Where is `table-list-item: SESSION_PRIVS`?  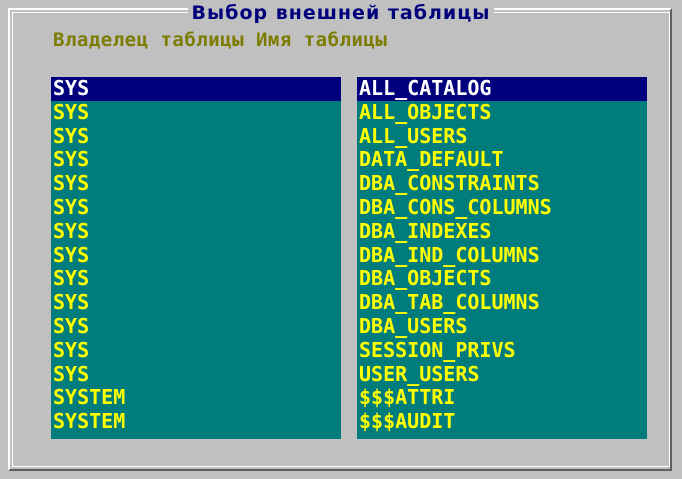
table-list-item: SESSION_PRIVS is located at coordinates (502, 351).